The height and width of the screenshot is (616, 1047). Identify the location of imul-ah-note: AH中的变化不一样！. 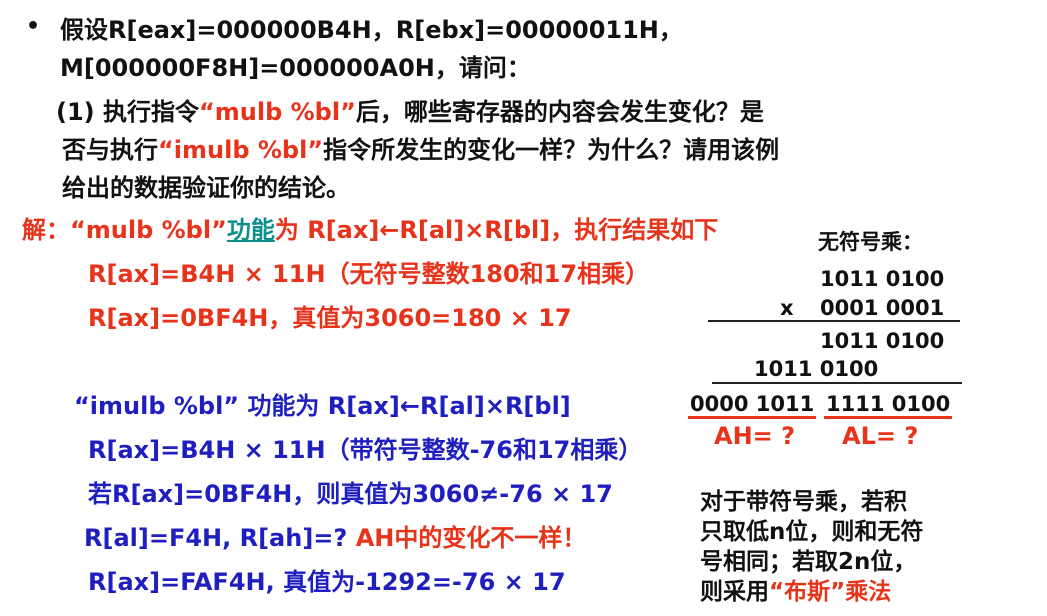
(471, 538).